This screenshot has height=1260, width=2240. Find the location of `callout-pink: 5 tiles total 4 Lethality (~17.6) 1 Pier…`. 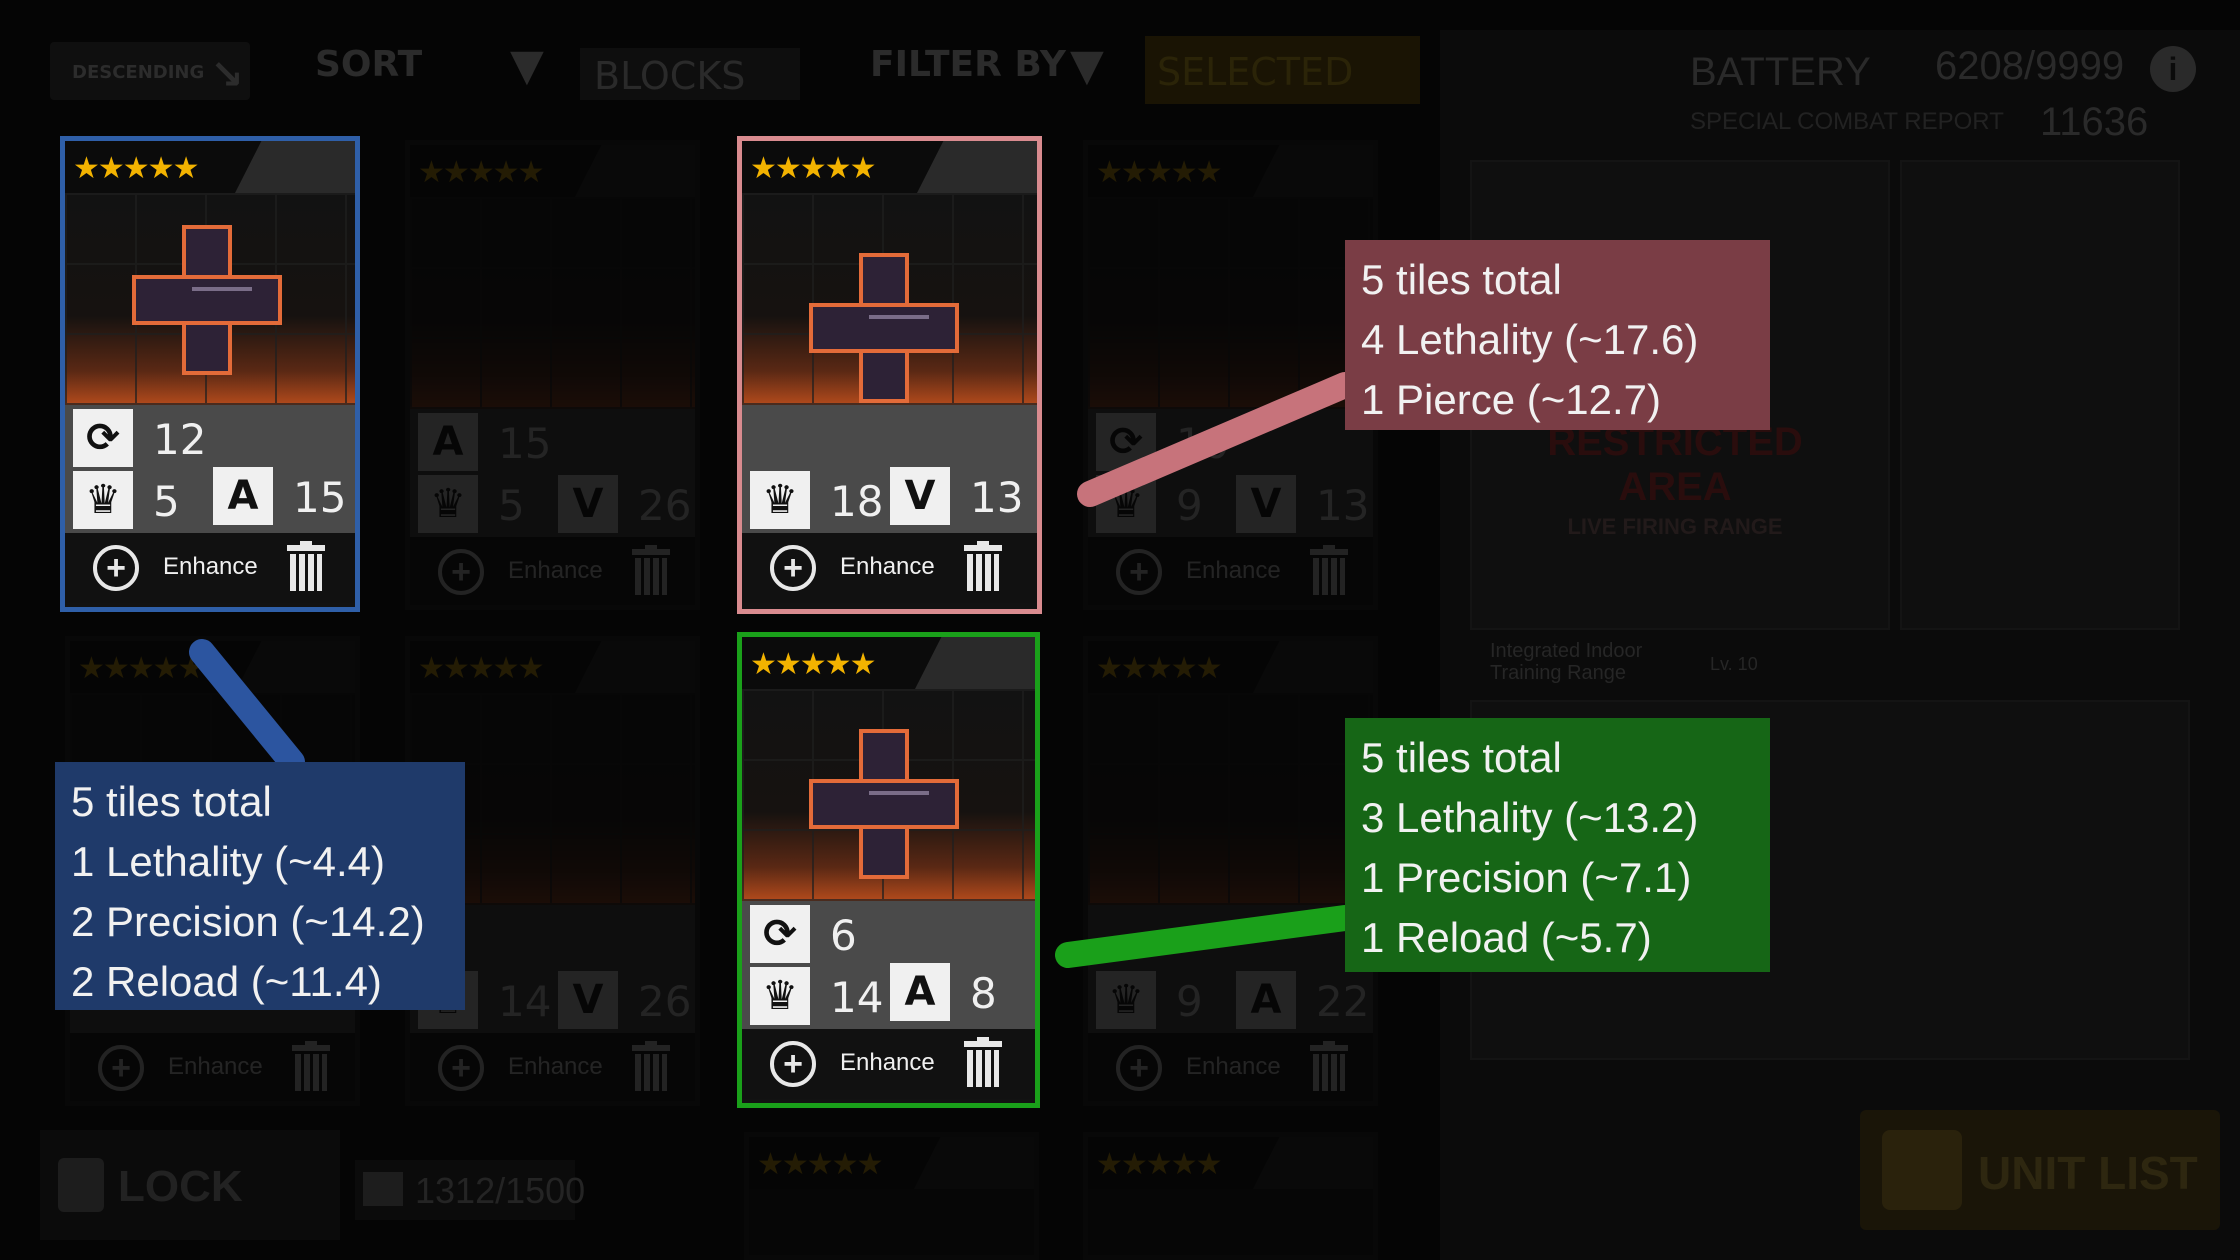

callout-pink: 5 tiles total 4 Lethality (~17.6) 1 Pier… is located at coordinates (1557, 335).